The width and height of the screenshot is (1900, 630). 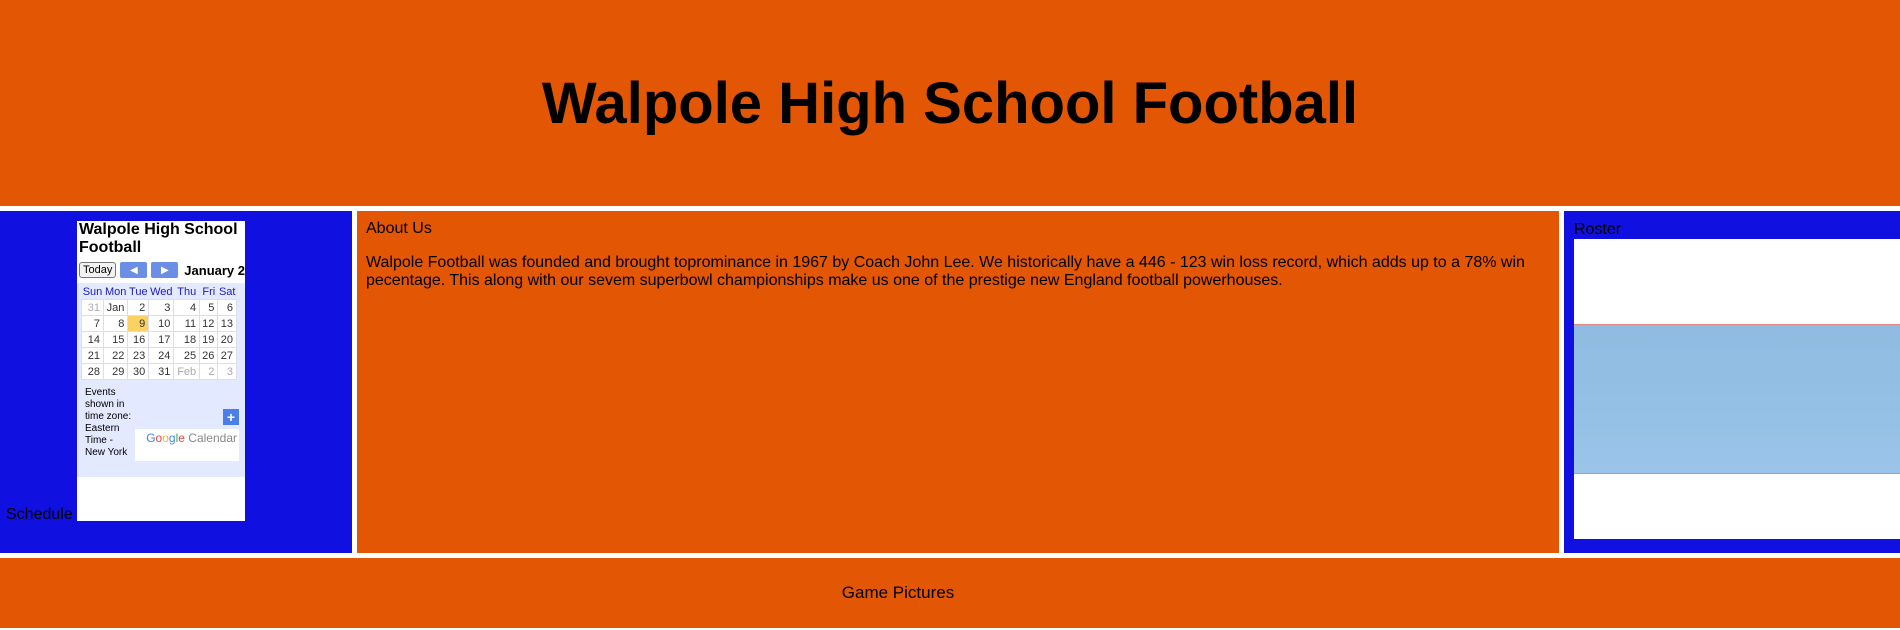 What do you see at coordinates (161, 323) in the screenshot?
I see `calendar-day: 10` at bounding box center [161, 323].